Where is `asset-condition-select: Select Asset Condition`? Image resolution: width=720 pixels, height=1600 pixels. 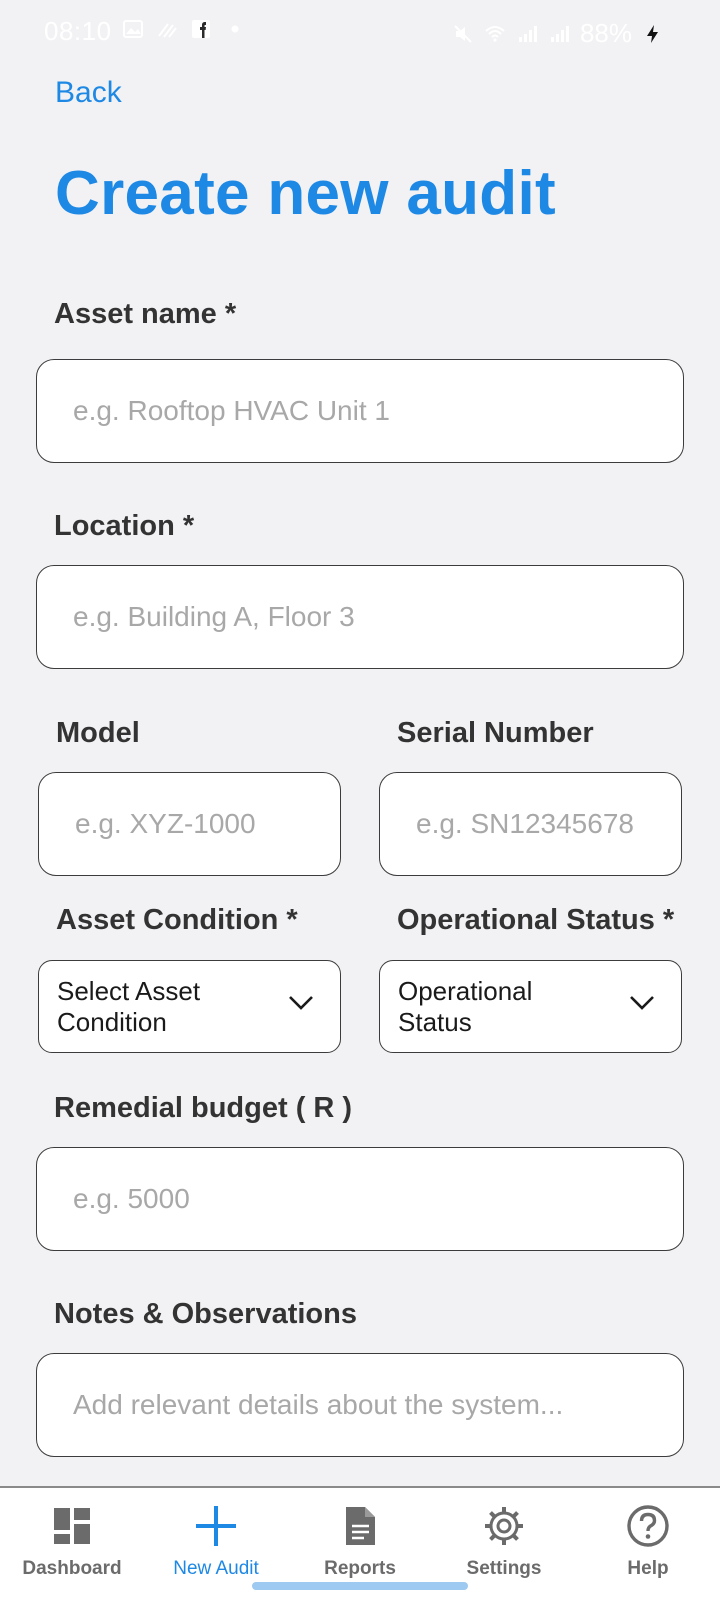 asset-condition-select: Select Asset Condition is located at coordinates (189, 1006).